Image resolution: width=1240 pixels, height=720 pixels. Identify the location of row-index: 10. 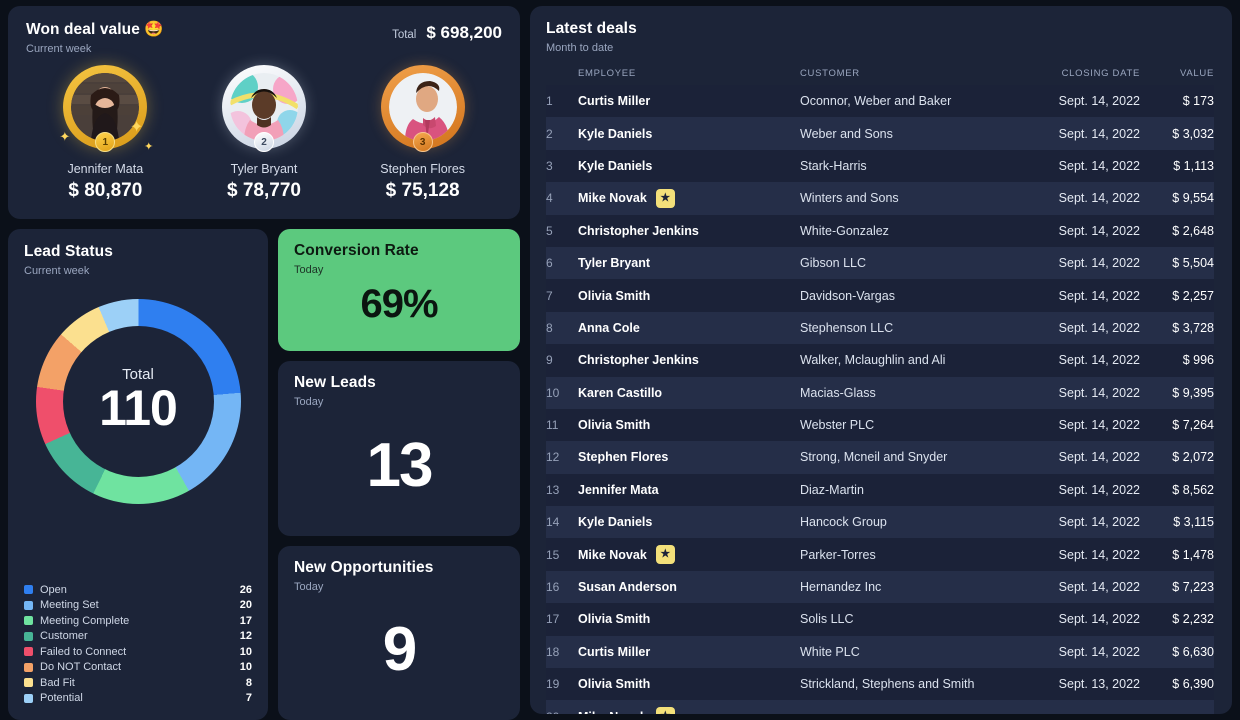
(553, 392).